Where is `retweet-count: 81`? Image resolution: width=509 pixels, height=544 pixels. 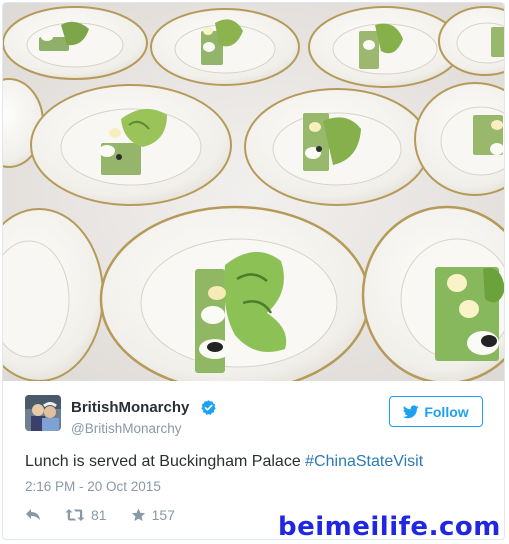 retweet-count: 81 is located at coordinates (99, 515).